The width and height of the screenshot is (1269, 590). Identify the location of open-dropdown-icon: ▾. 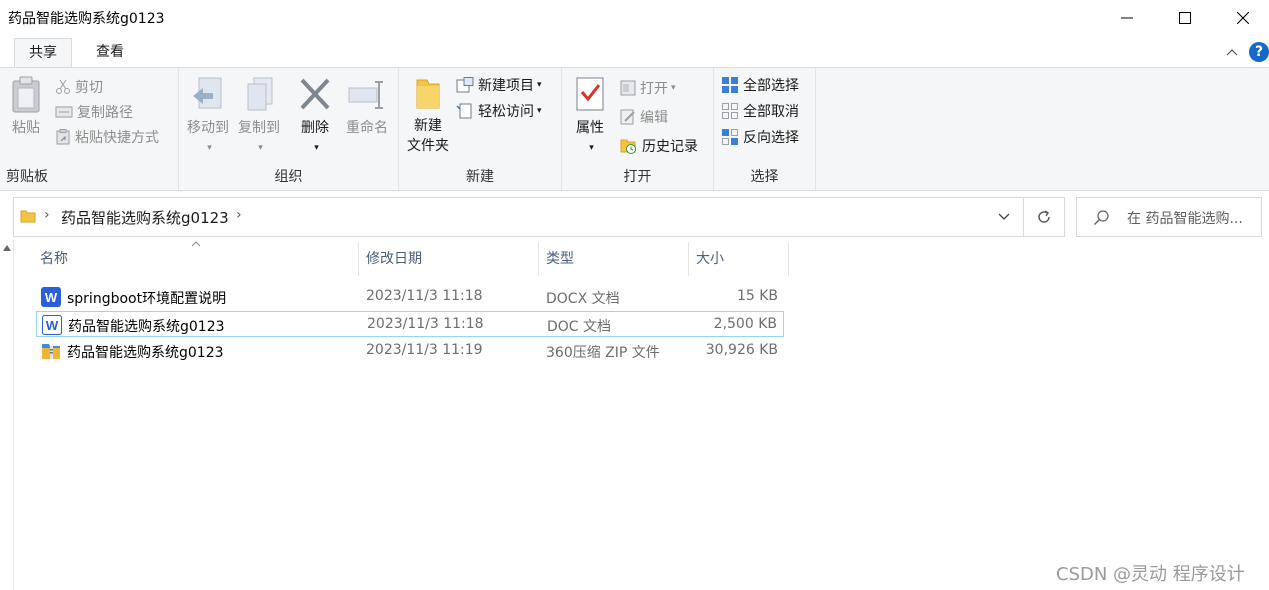
(673, 88).